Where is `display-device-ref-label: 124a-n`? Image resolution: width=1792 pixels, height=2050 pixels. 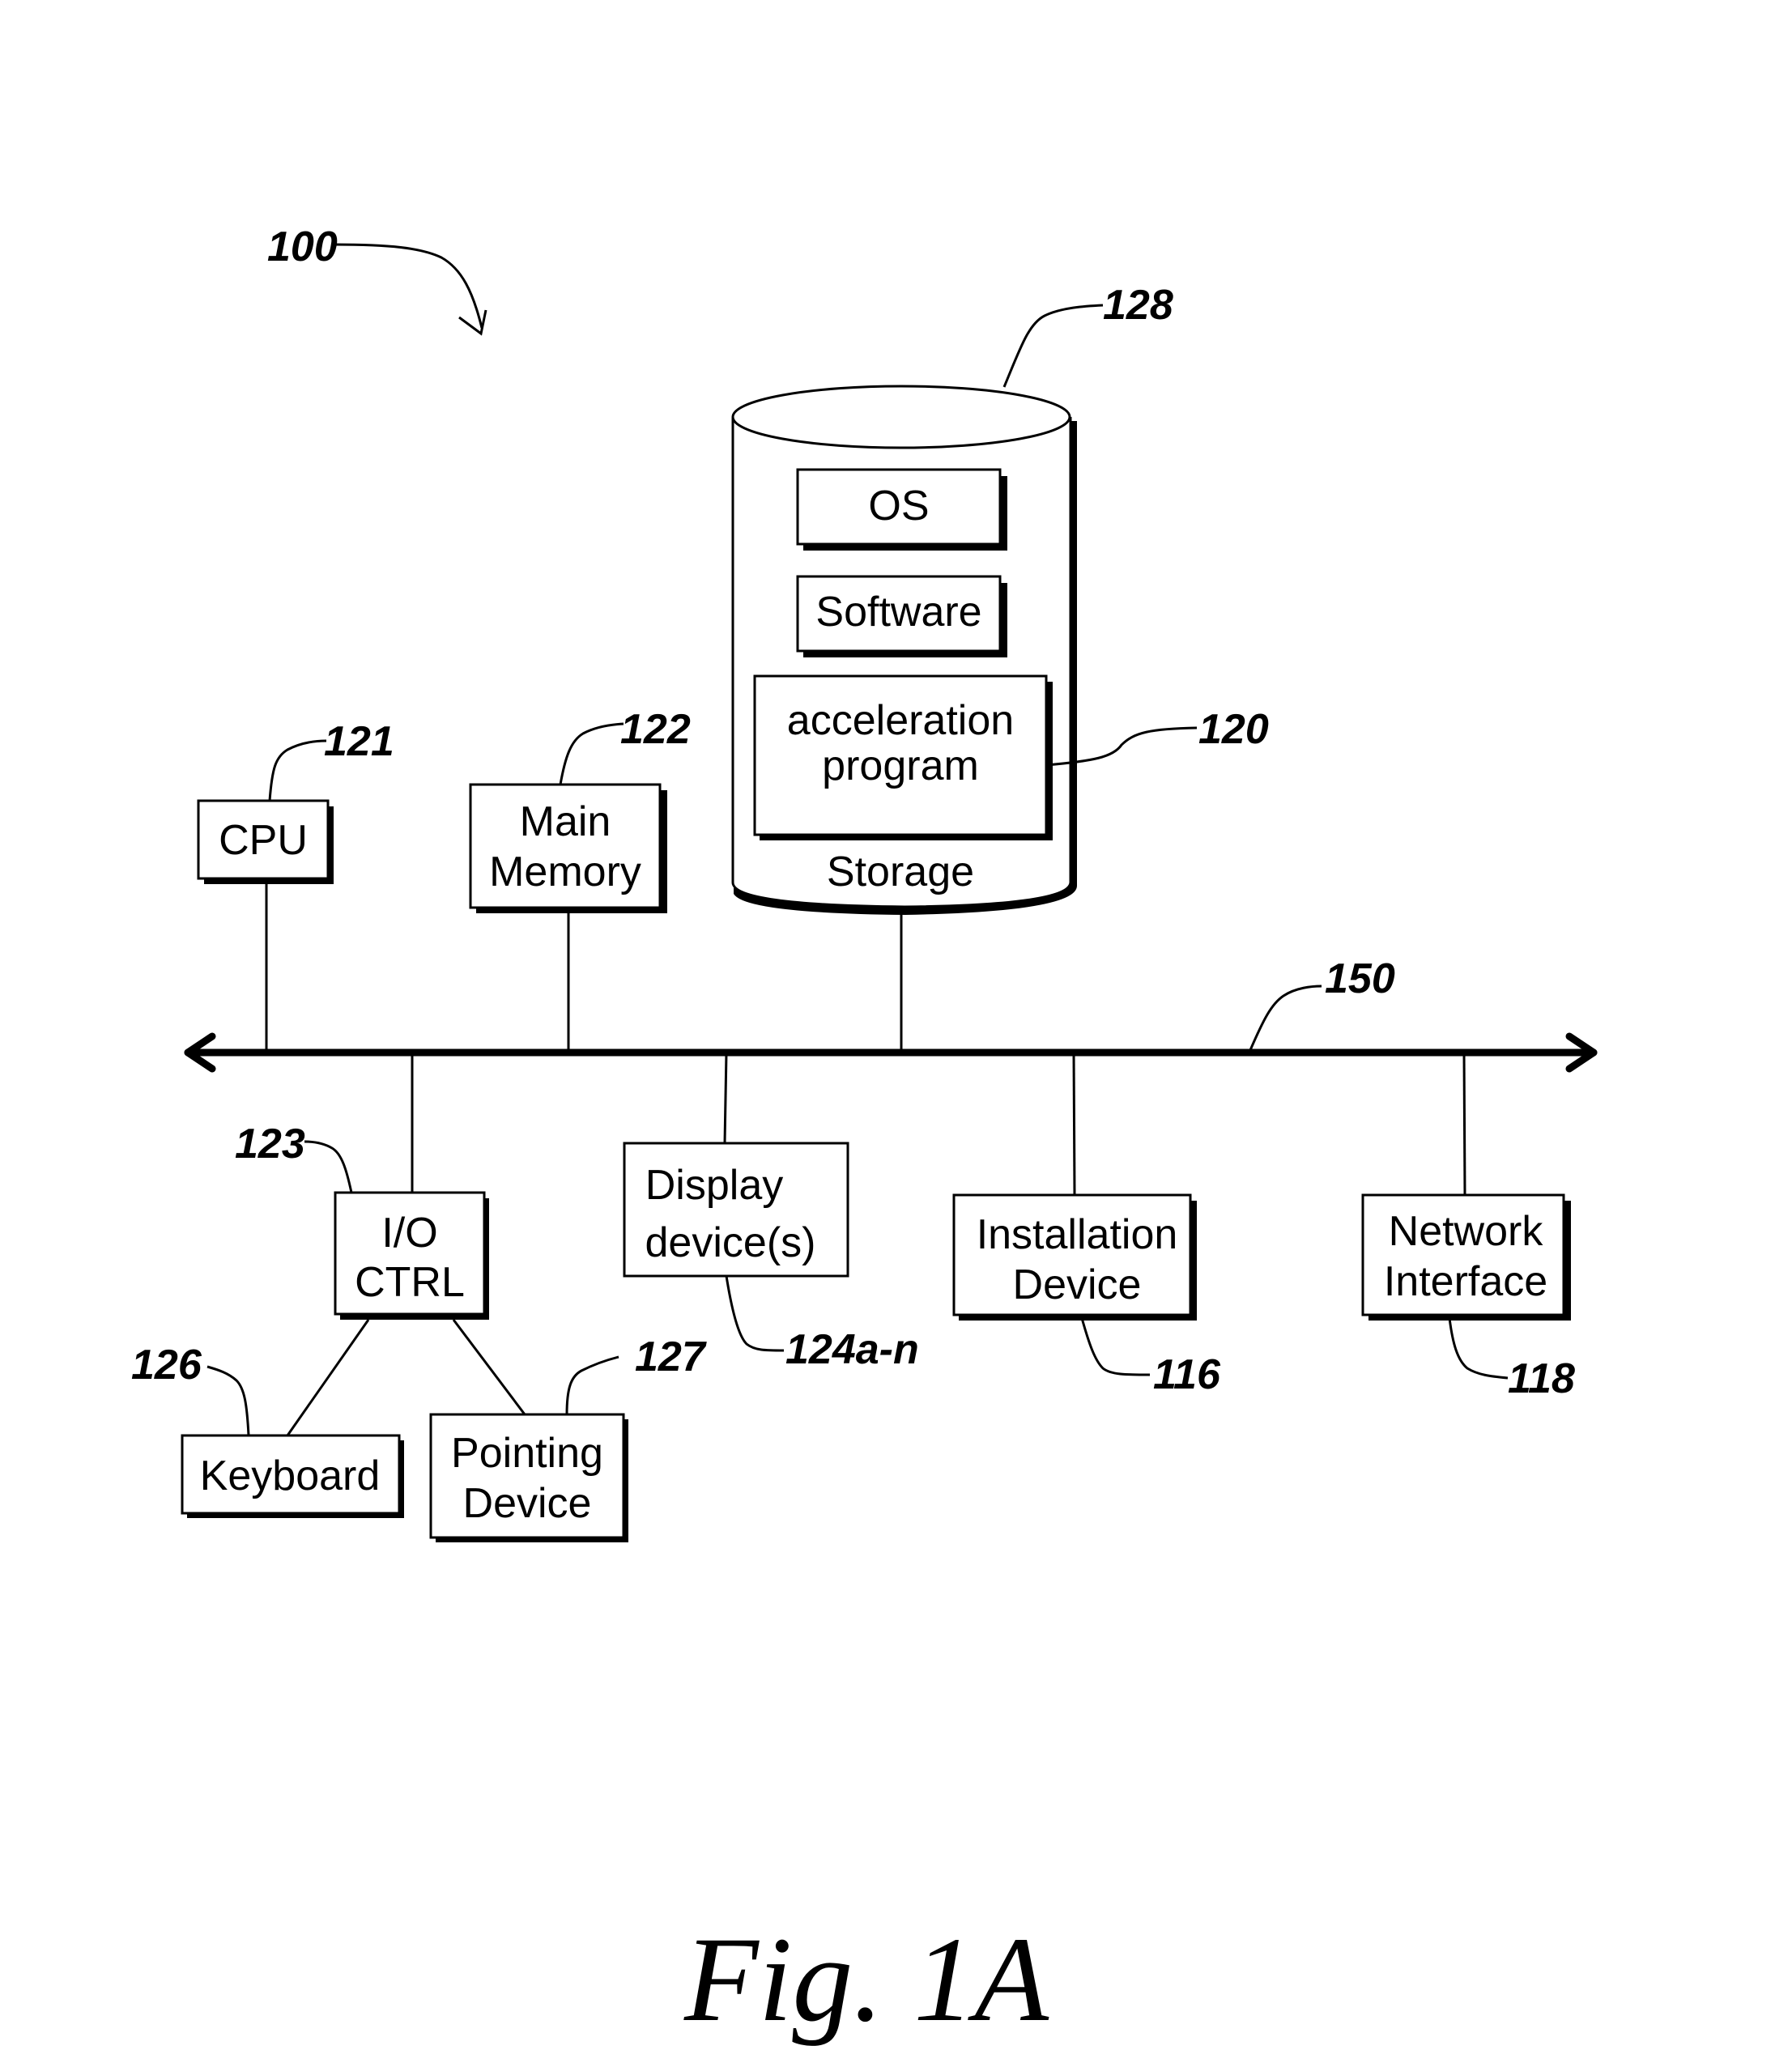 display-device-ref-label: 124a-n is located at coordinates (852, 1349).